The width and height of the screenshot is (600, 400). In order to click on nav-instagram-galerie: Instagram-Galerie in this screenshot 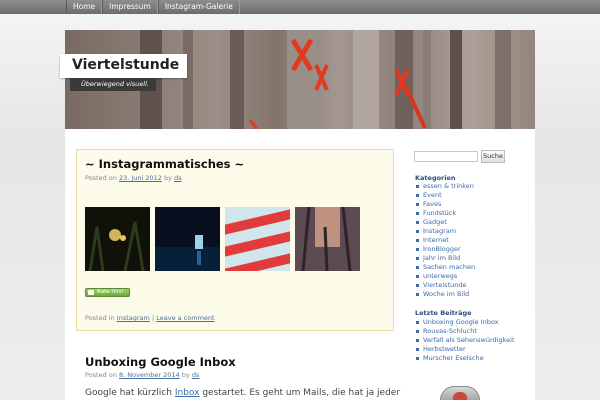, I will do `click(198, 7)`.